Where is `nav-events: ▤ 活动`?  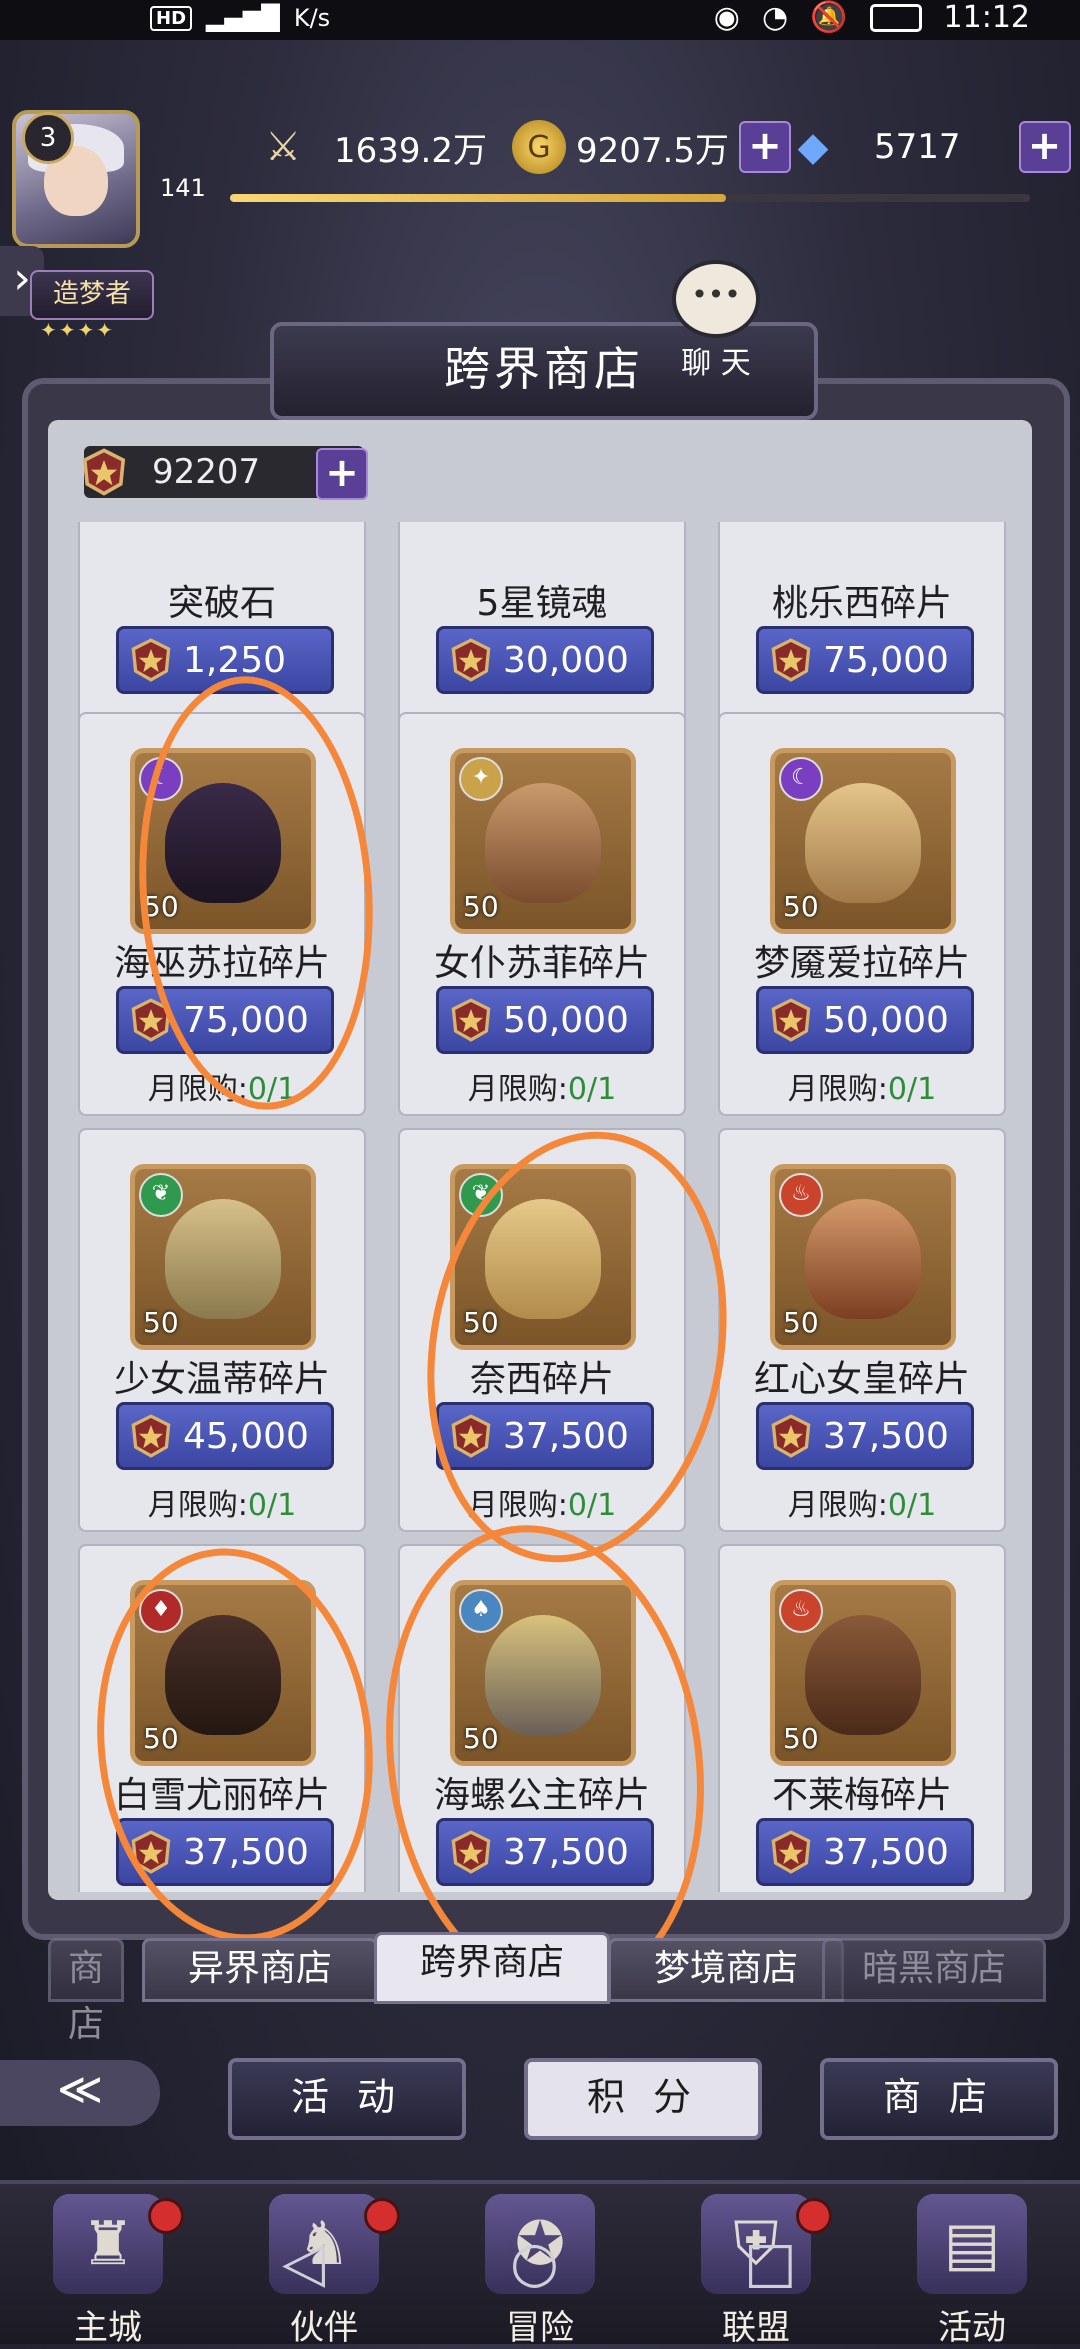
nav-events: ▤ 活动 is located at coordinates (972, 2266).